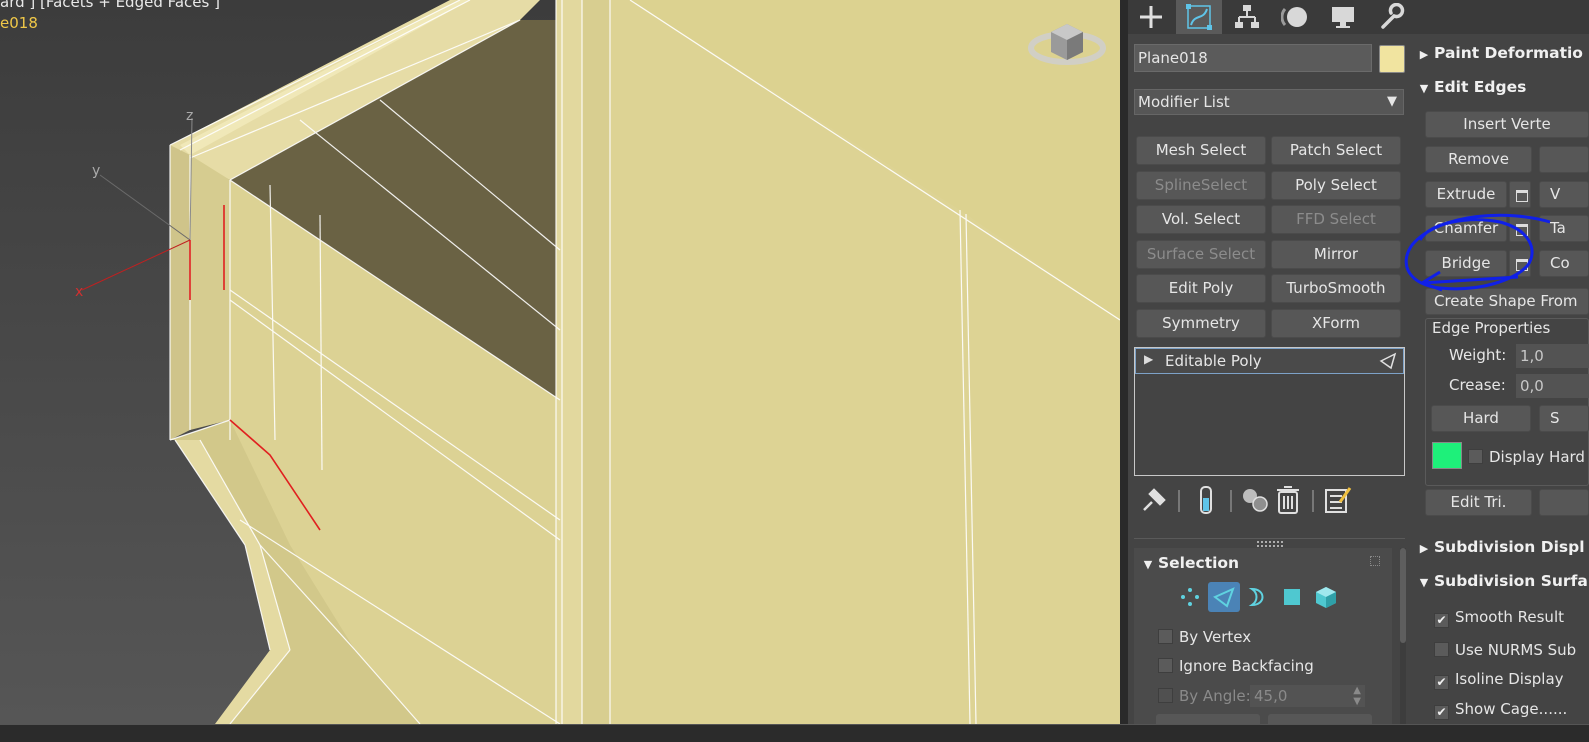 The image size is (1589, 742). I want to click on symmetry-button: Symmetry, so click(1201, 323).